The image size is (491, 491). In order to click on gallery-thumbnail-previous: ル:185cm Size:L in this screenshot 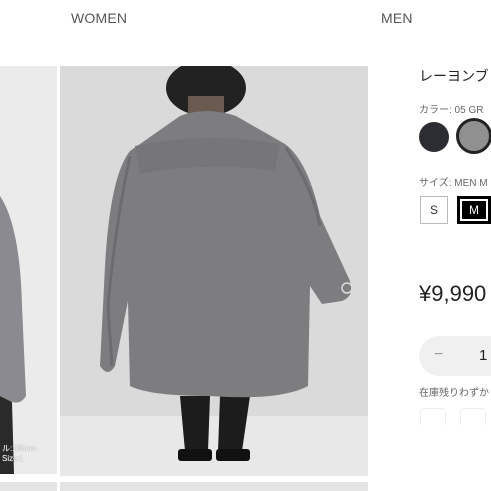, I will do `click(28, 270)`.